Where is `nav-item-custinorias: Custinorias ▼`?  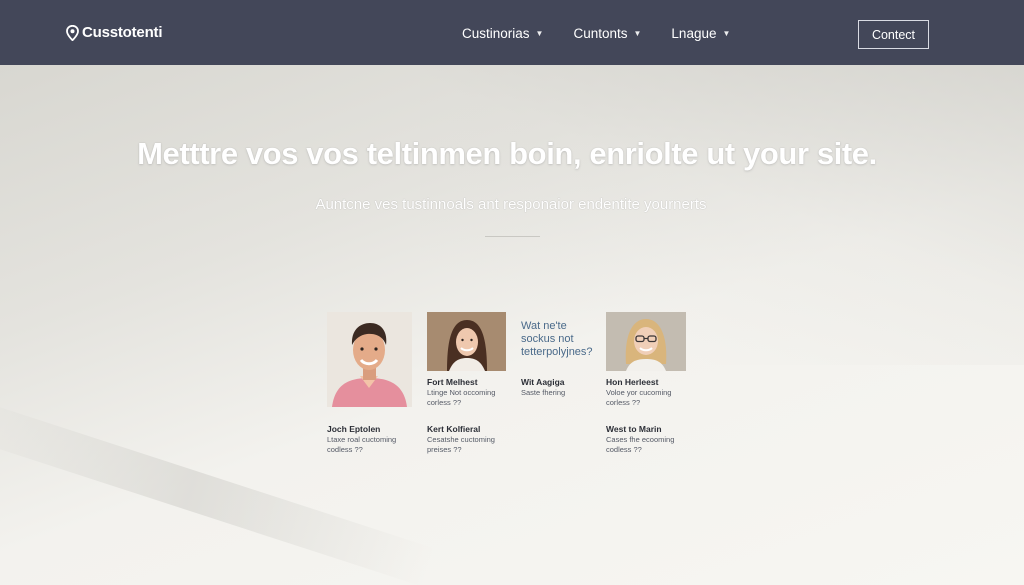
nav-item-custinorias: Custinorias ▼ is located at coordinates (502, 33).